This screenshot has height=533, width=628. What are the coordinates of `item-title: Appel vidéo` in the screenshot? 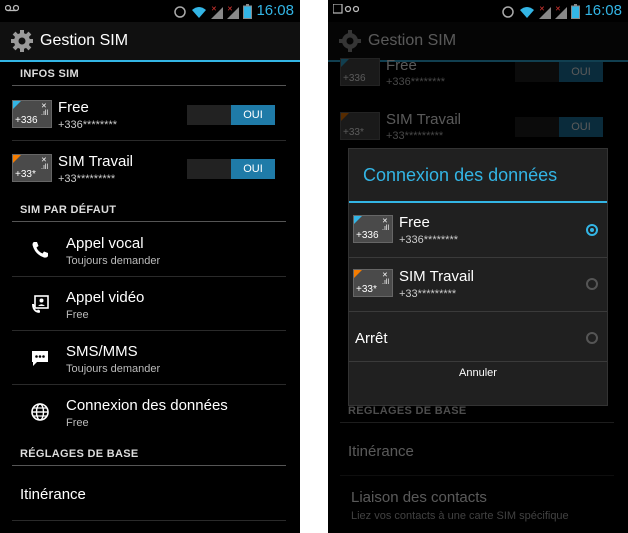 It's located at (105, 297).